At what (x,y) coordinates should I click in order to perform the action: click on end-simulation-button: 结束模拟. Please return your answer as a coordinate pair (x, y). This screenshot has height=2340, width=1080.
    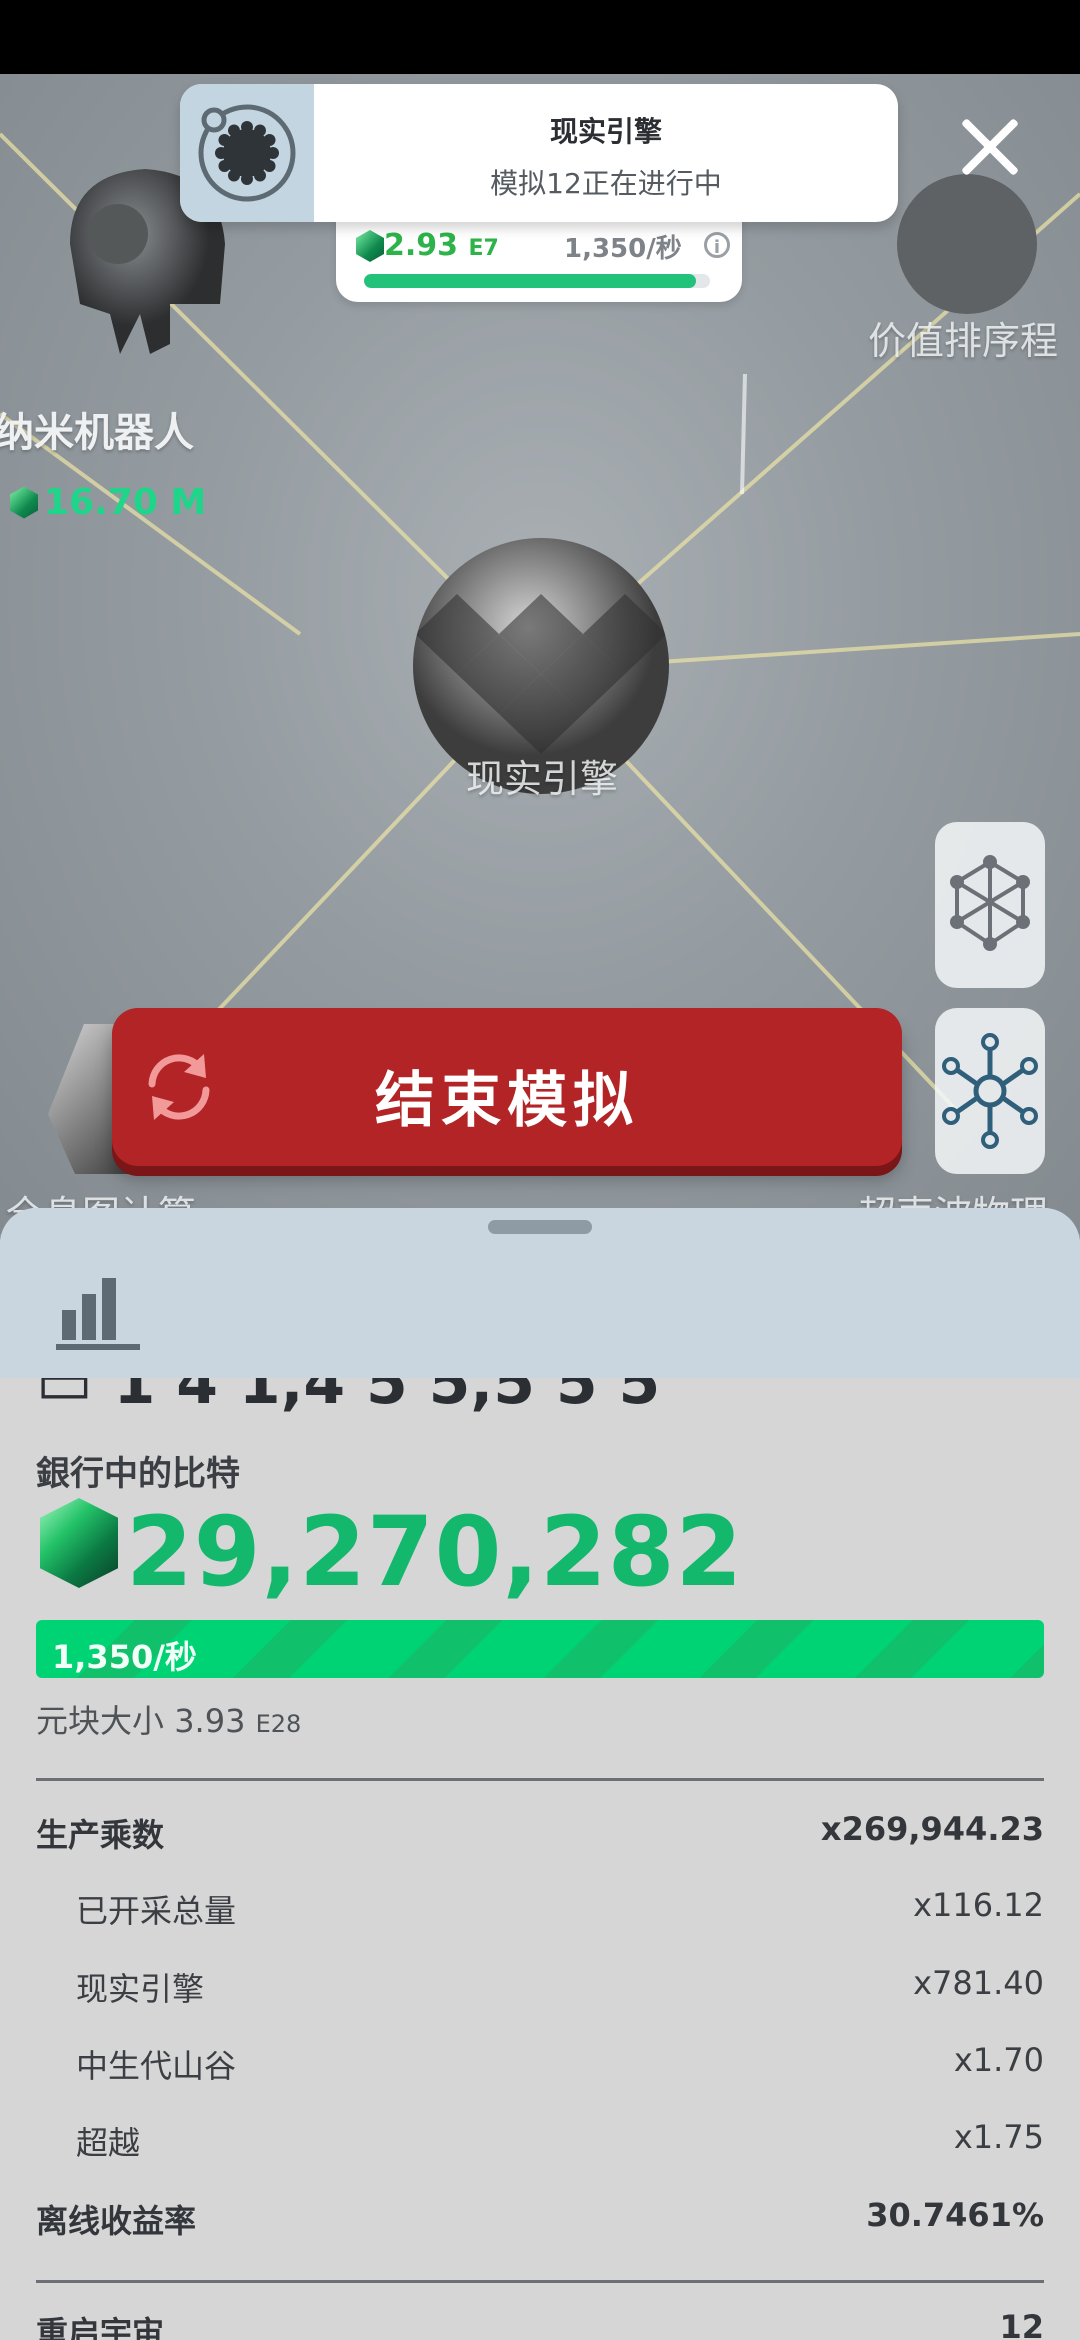
    Looking at the image, I should click on (507, 1087).